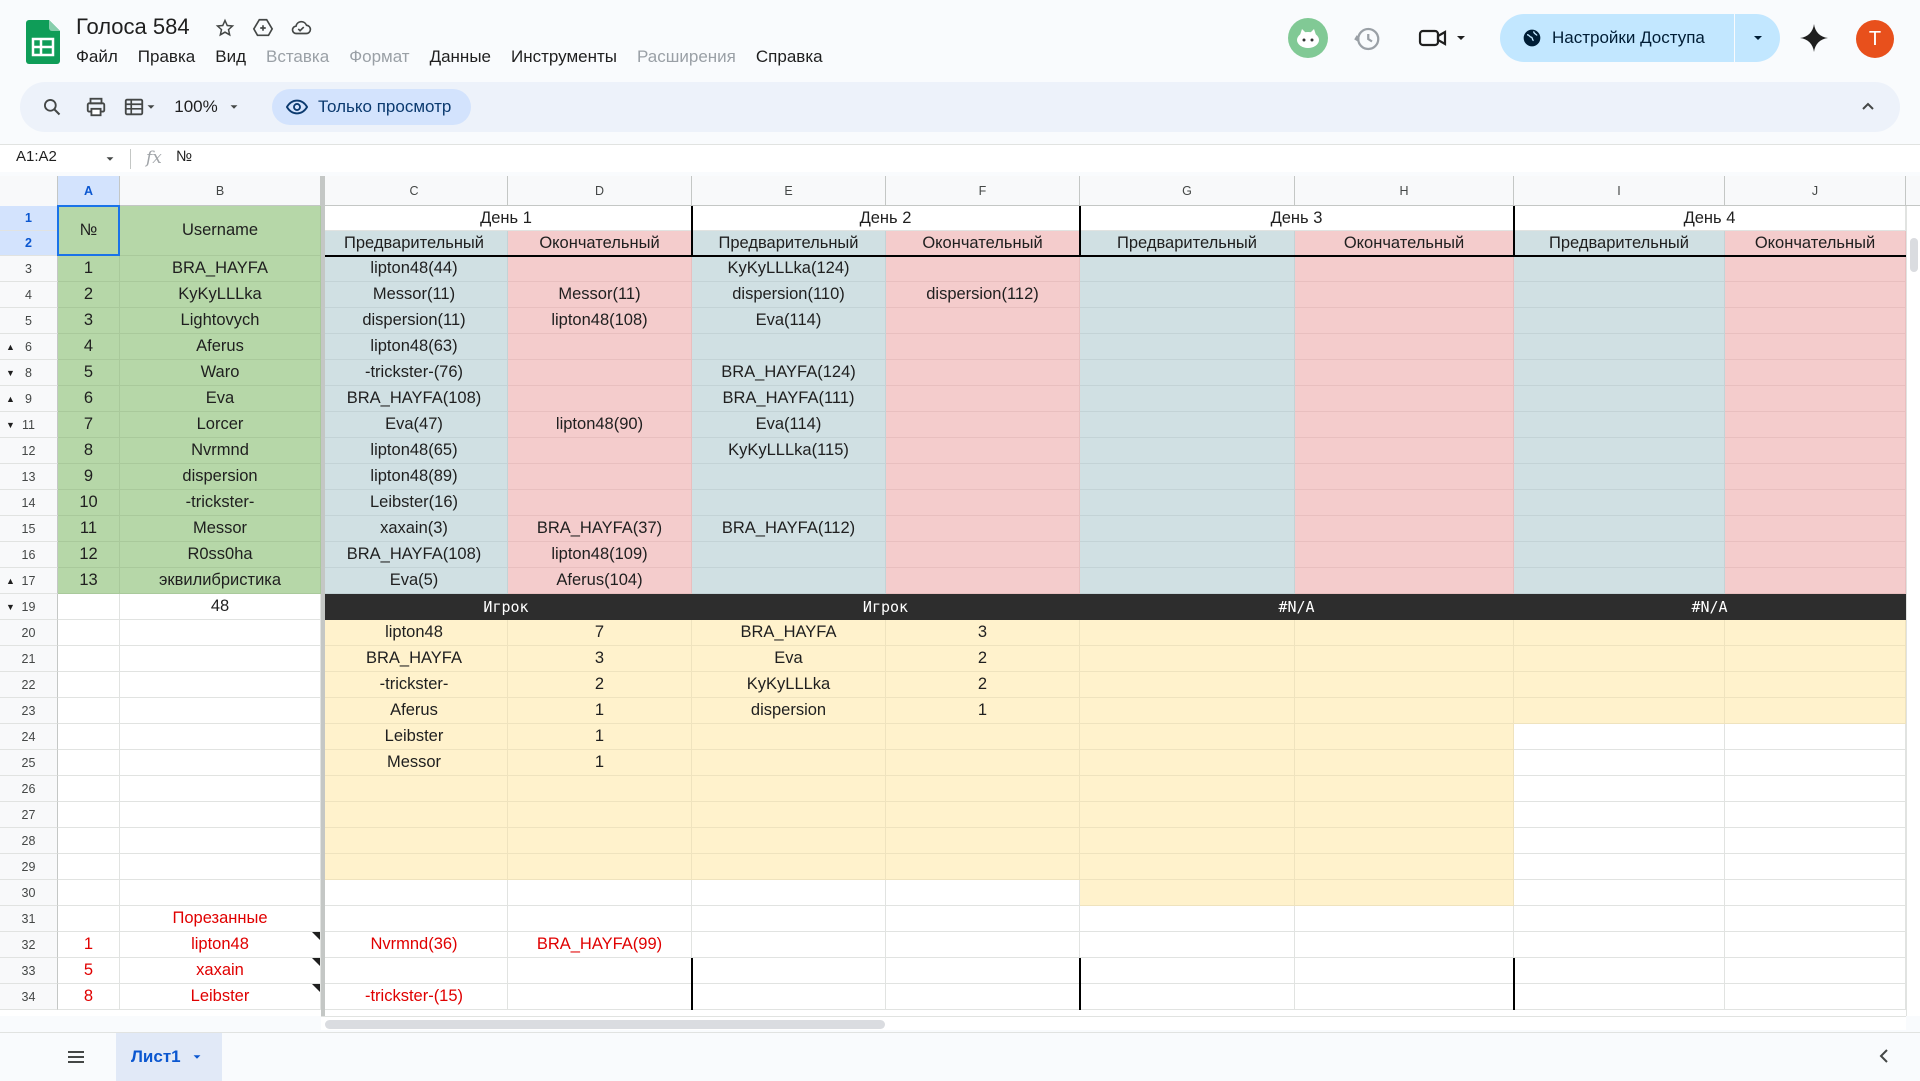 This screenshot has height=1081, width=1920. I want to click on column-header-i: I, so click(1619, 191).